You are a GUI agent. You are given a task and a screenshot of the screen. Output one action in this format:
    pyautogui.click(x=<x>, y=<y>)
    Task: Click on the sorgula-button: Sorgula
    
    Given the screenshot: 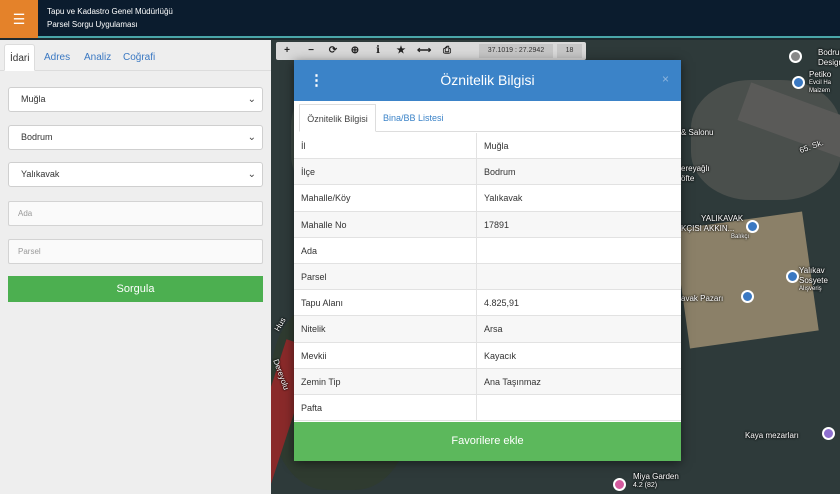 What is the action you would take?
    pyautogui.click(x=135, y=289)
    